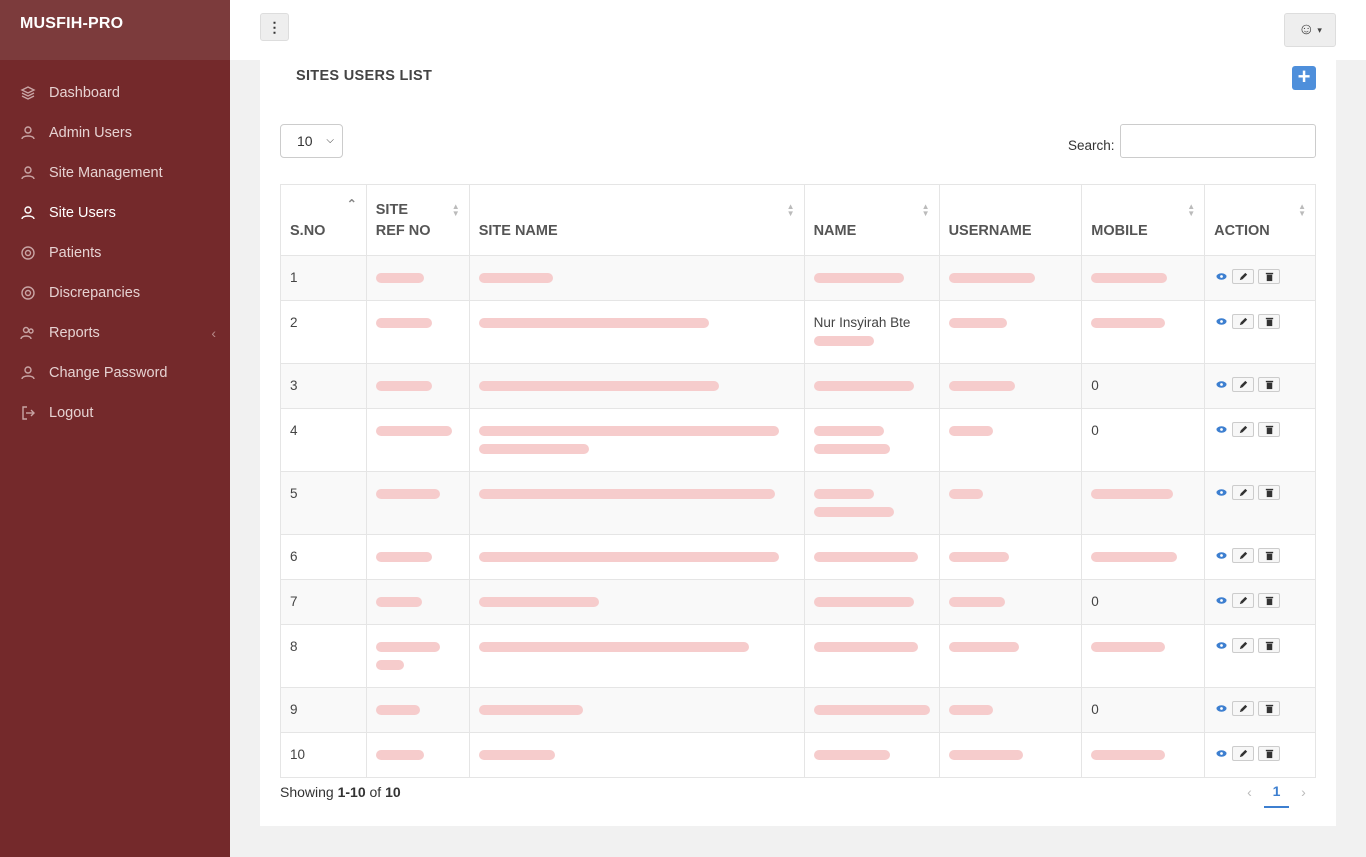 This screenshot has height=857, width=1366. I want to click on column-header-mobile: MOBILE ▲ ▼, so click(1143, 220).